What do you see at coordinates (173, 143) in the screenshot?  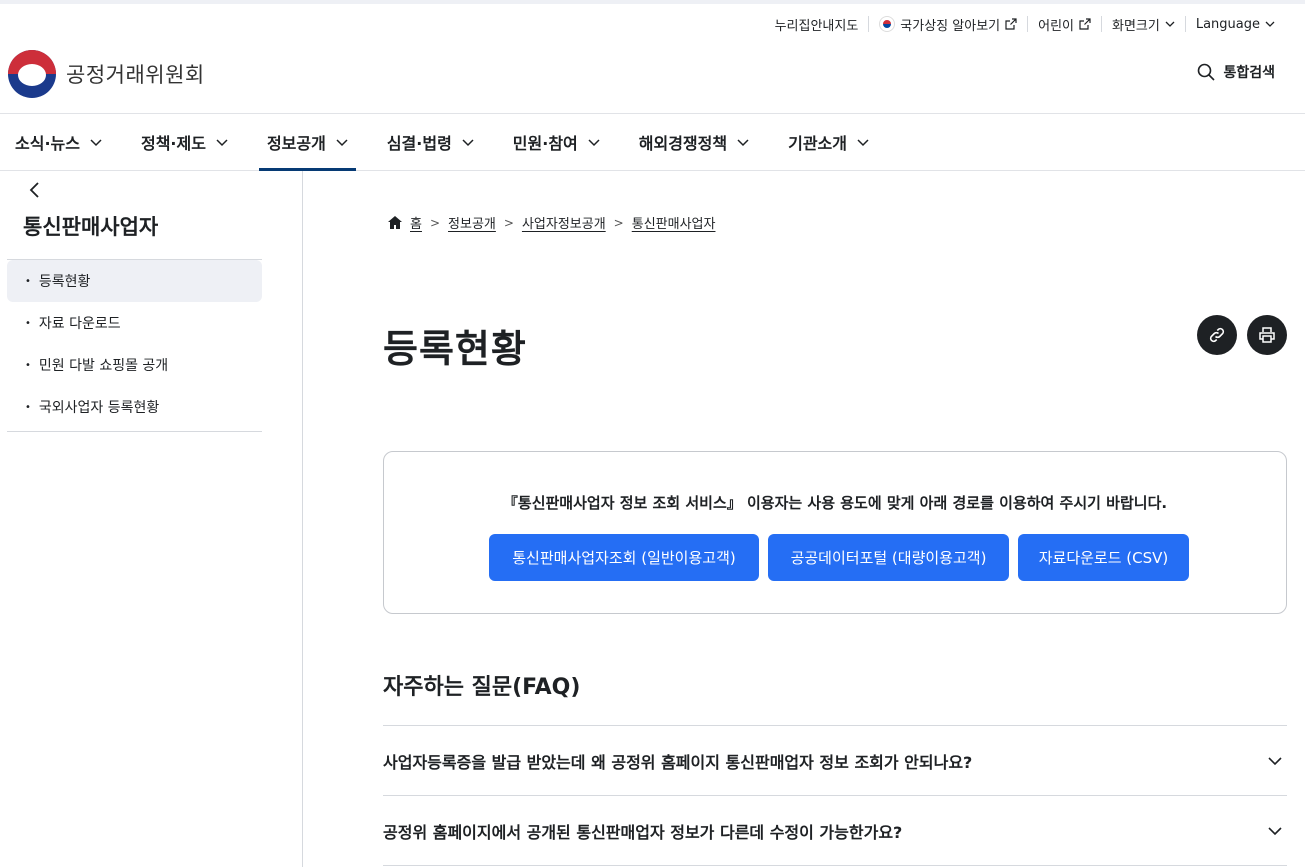 I see `nav-item-label: 정책·제도` at bounding box center [173, 143].